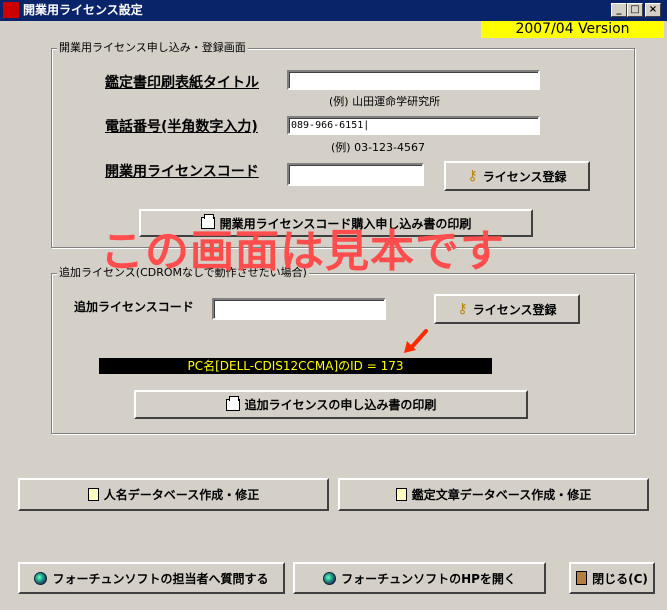 The image size is (667, 610). I want to click on cover-title-input, so click(413, 80).